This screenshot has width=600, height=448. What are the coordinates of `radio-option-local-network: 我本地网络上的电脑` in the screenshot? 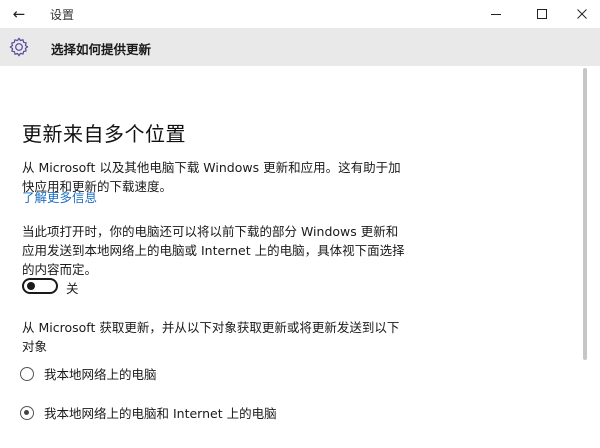 It's located at (88, 373).